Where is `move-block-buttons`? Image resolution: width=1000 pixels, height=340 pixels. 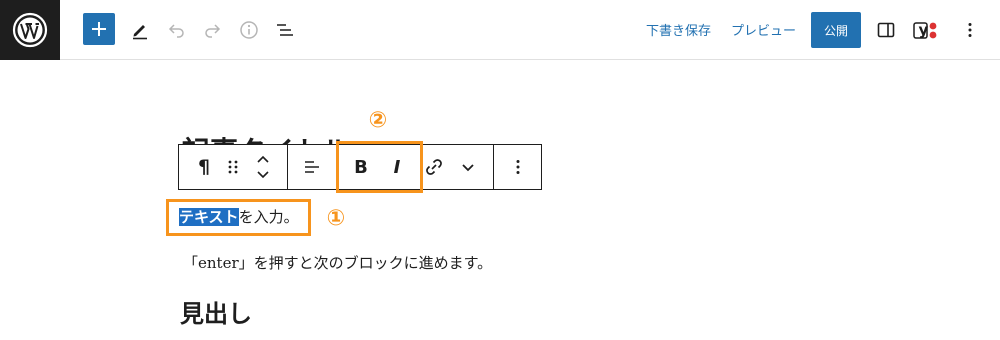
move-block-buttons is located at coordinates (263, 167).